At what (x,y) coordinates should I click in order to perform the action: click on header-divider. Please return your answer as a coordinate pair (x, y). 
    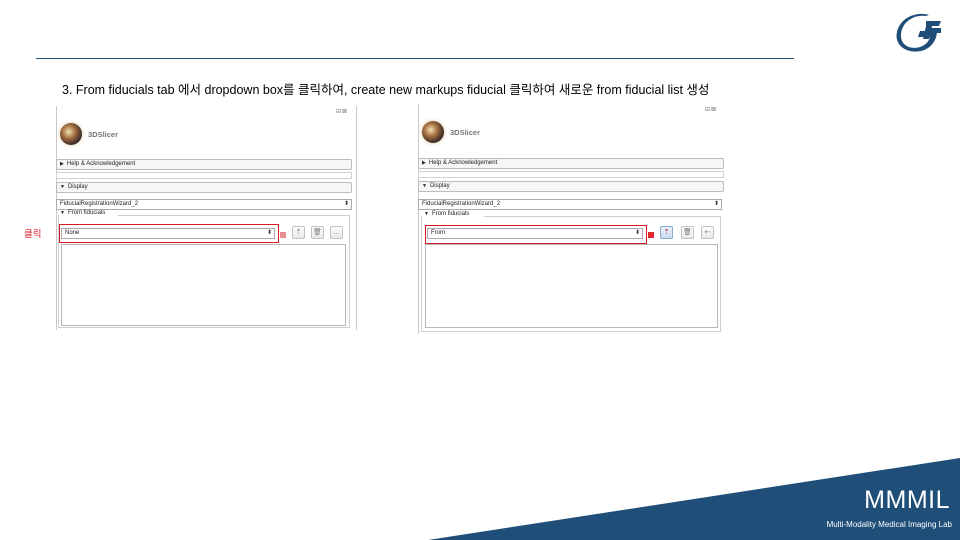
    Looking at the image, I should click on (415, 58).